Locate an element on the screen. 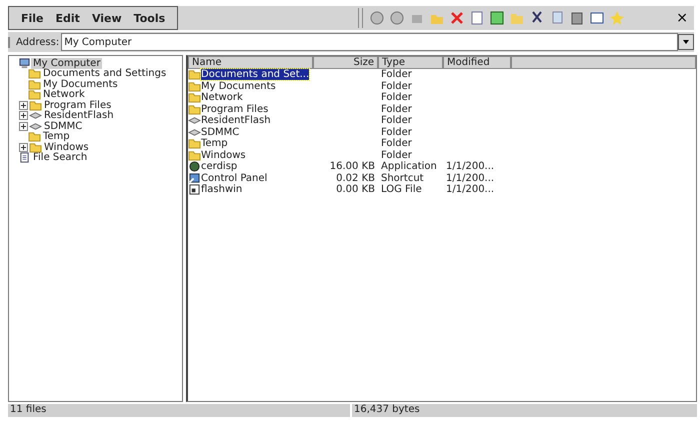 This screenshot has height=426, width=700. status-file-count: 11 files is located at coordinates (179, 410).